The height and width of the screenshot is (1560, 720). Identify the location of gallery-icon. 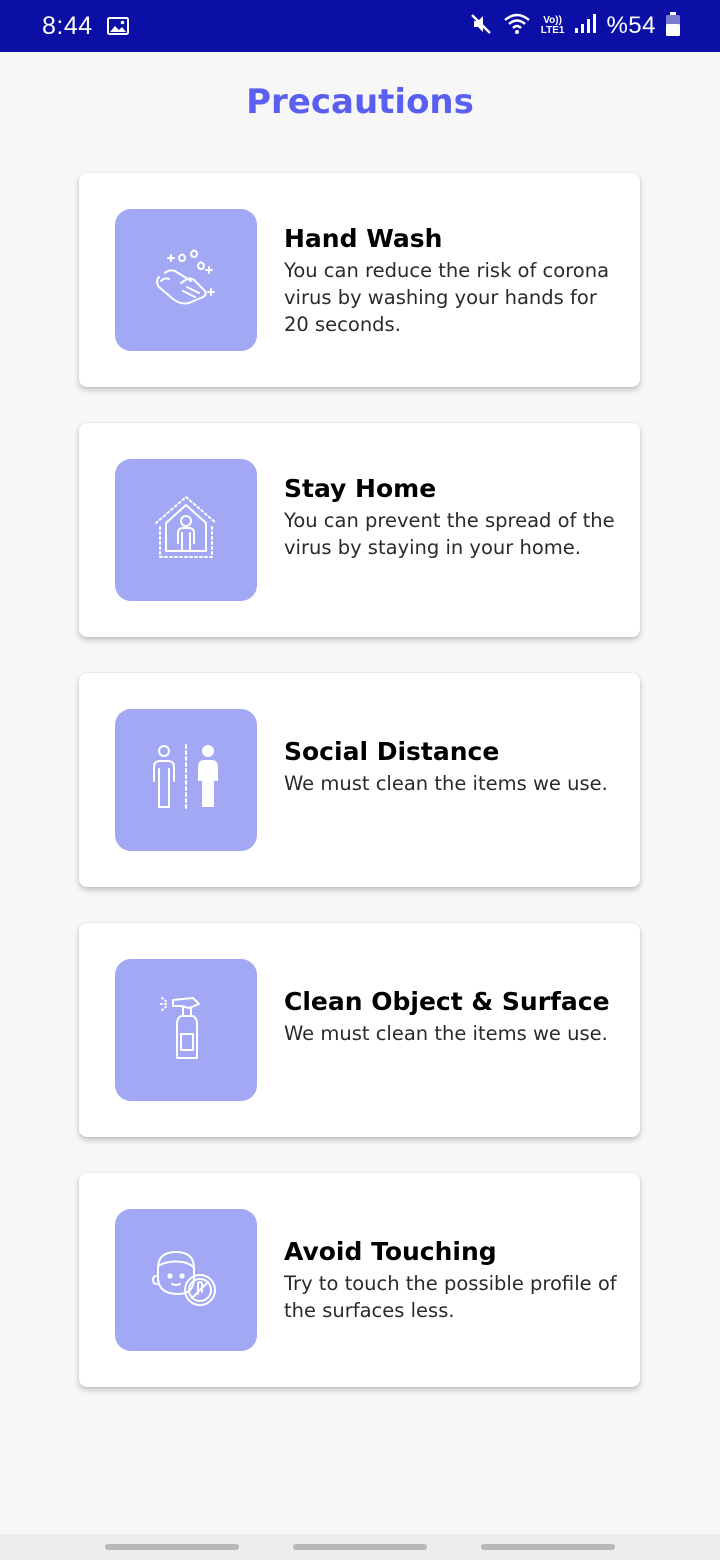
(117, 26).